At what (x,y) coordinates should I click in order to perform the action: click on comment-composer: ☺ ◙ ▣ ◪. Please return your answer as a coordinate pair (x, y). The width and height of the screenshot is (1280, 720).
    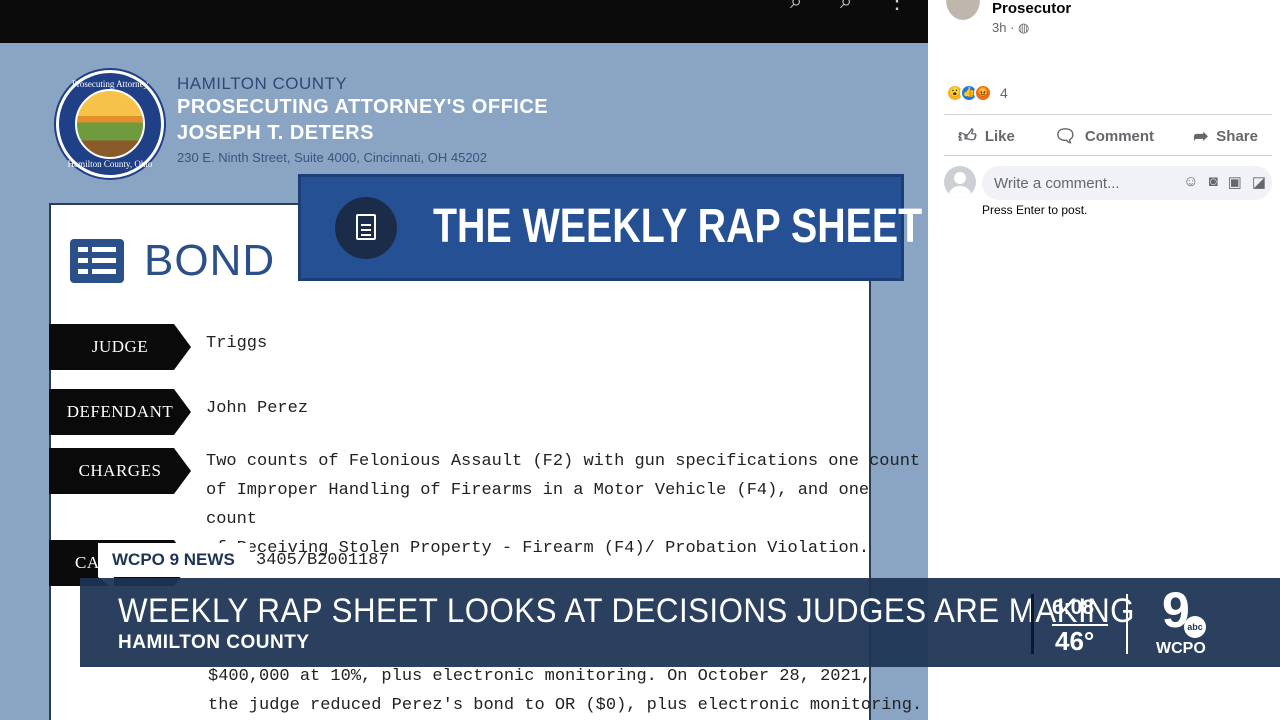
    Looking at the image, I should click on (1127, 183).